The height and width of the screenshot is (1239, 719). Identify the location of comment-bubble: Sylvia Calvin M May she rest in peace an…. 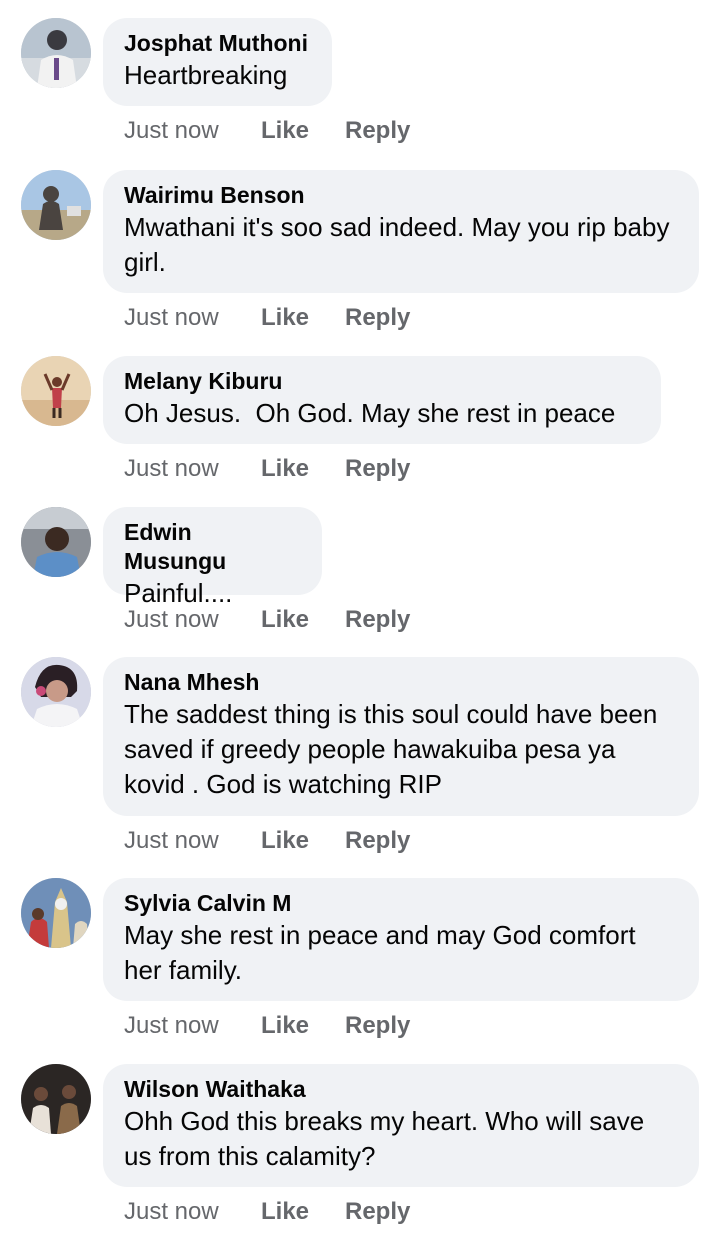
(401, 939).